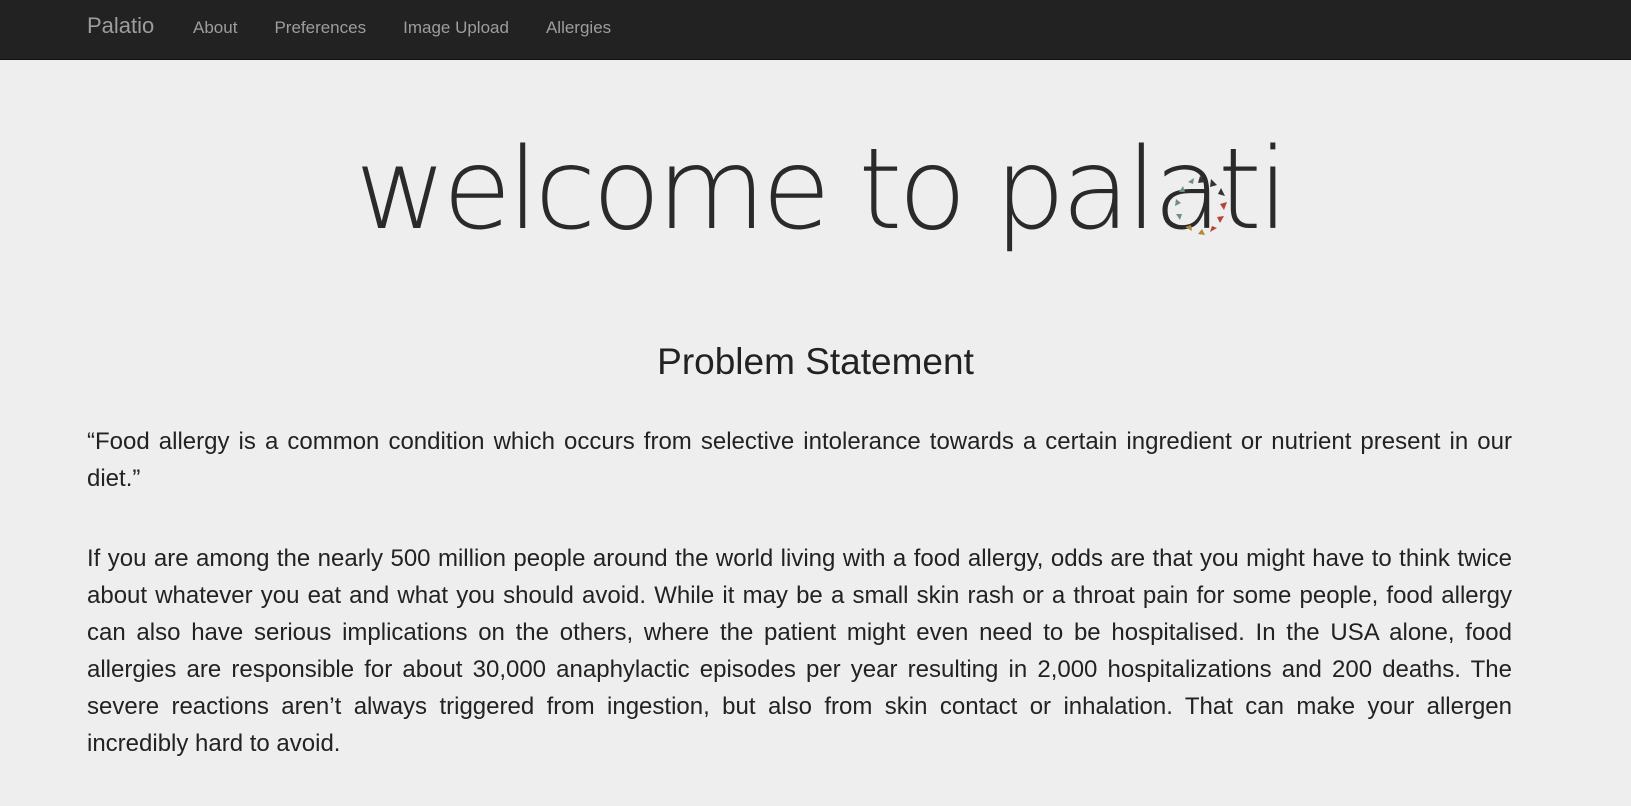 This screenshot has height=806, width=1631. What do you see at coordinates (815, 361) in the screenshot?
I see `problem-statement-heading: Problem Statement` at bounding box center [815, 361].